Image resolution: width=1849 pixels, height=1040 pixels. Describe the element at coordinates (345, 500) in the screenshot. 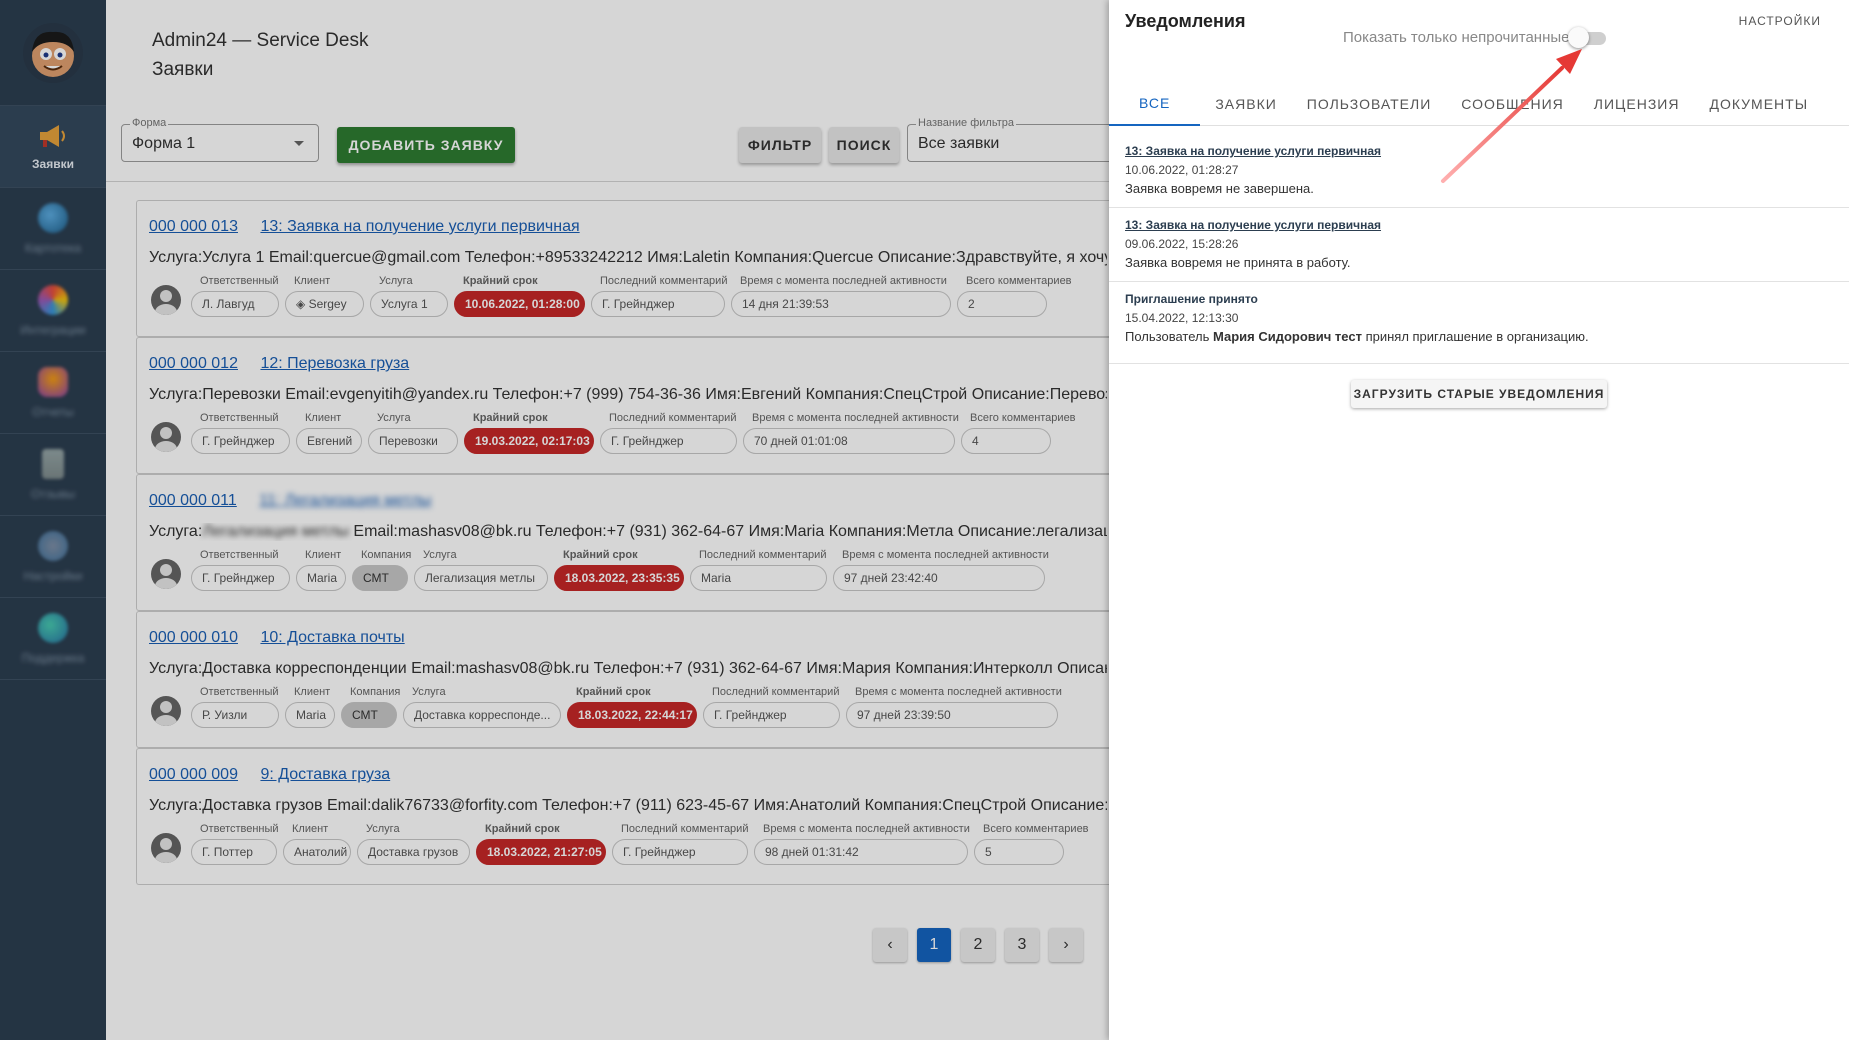

I see `ticket-title-link: 11: Легализация метлы` at that location.